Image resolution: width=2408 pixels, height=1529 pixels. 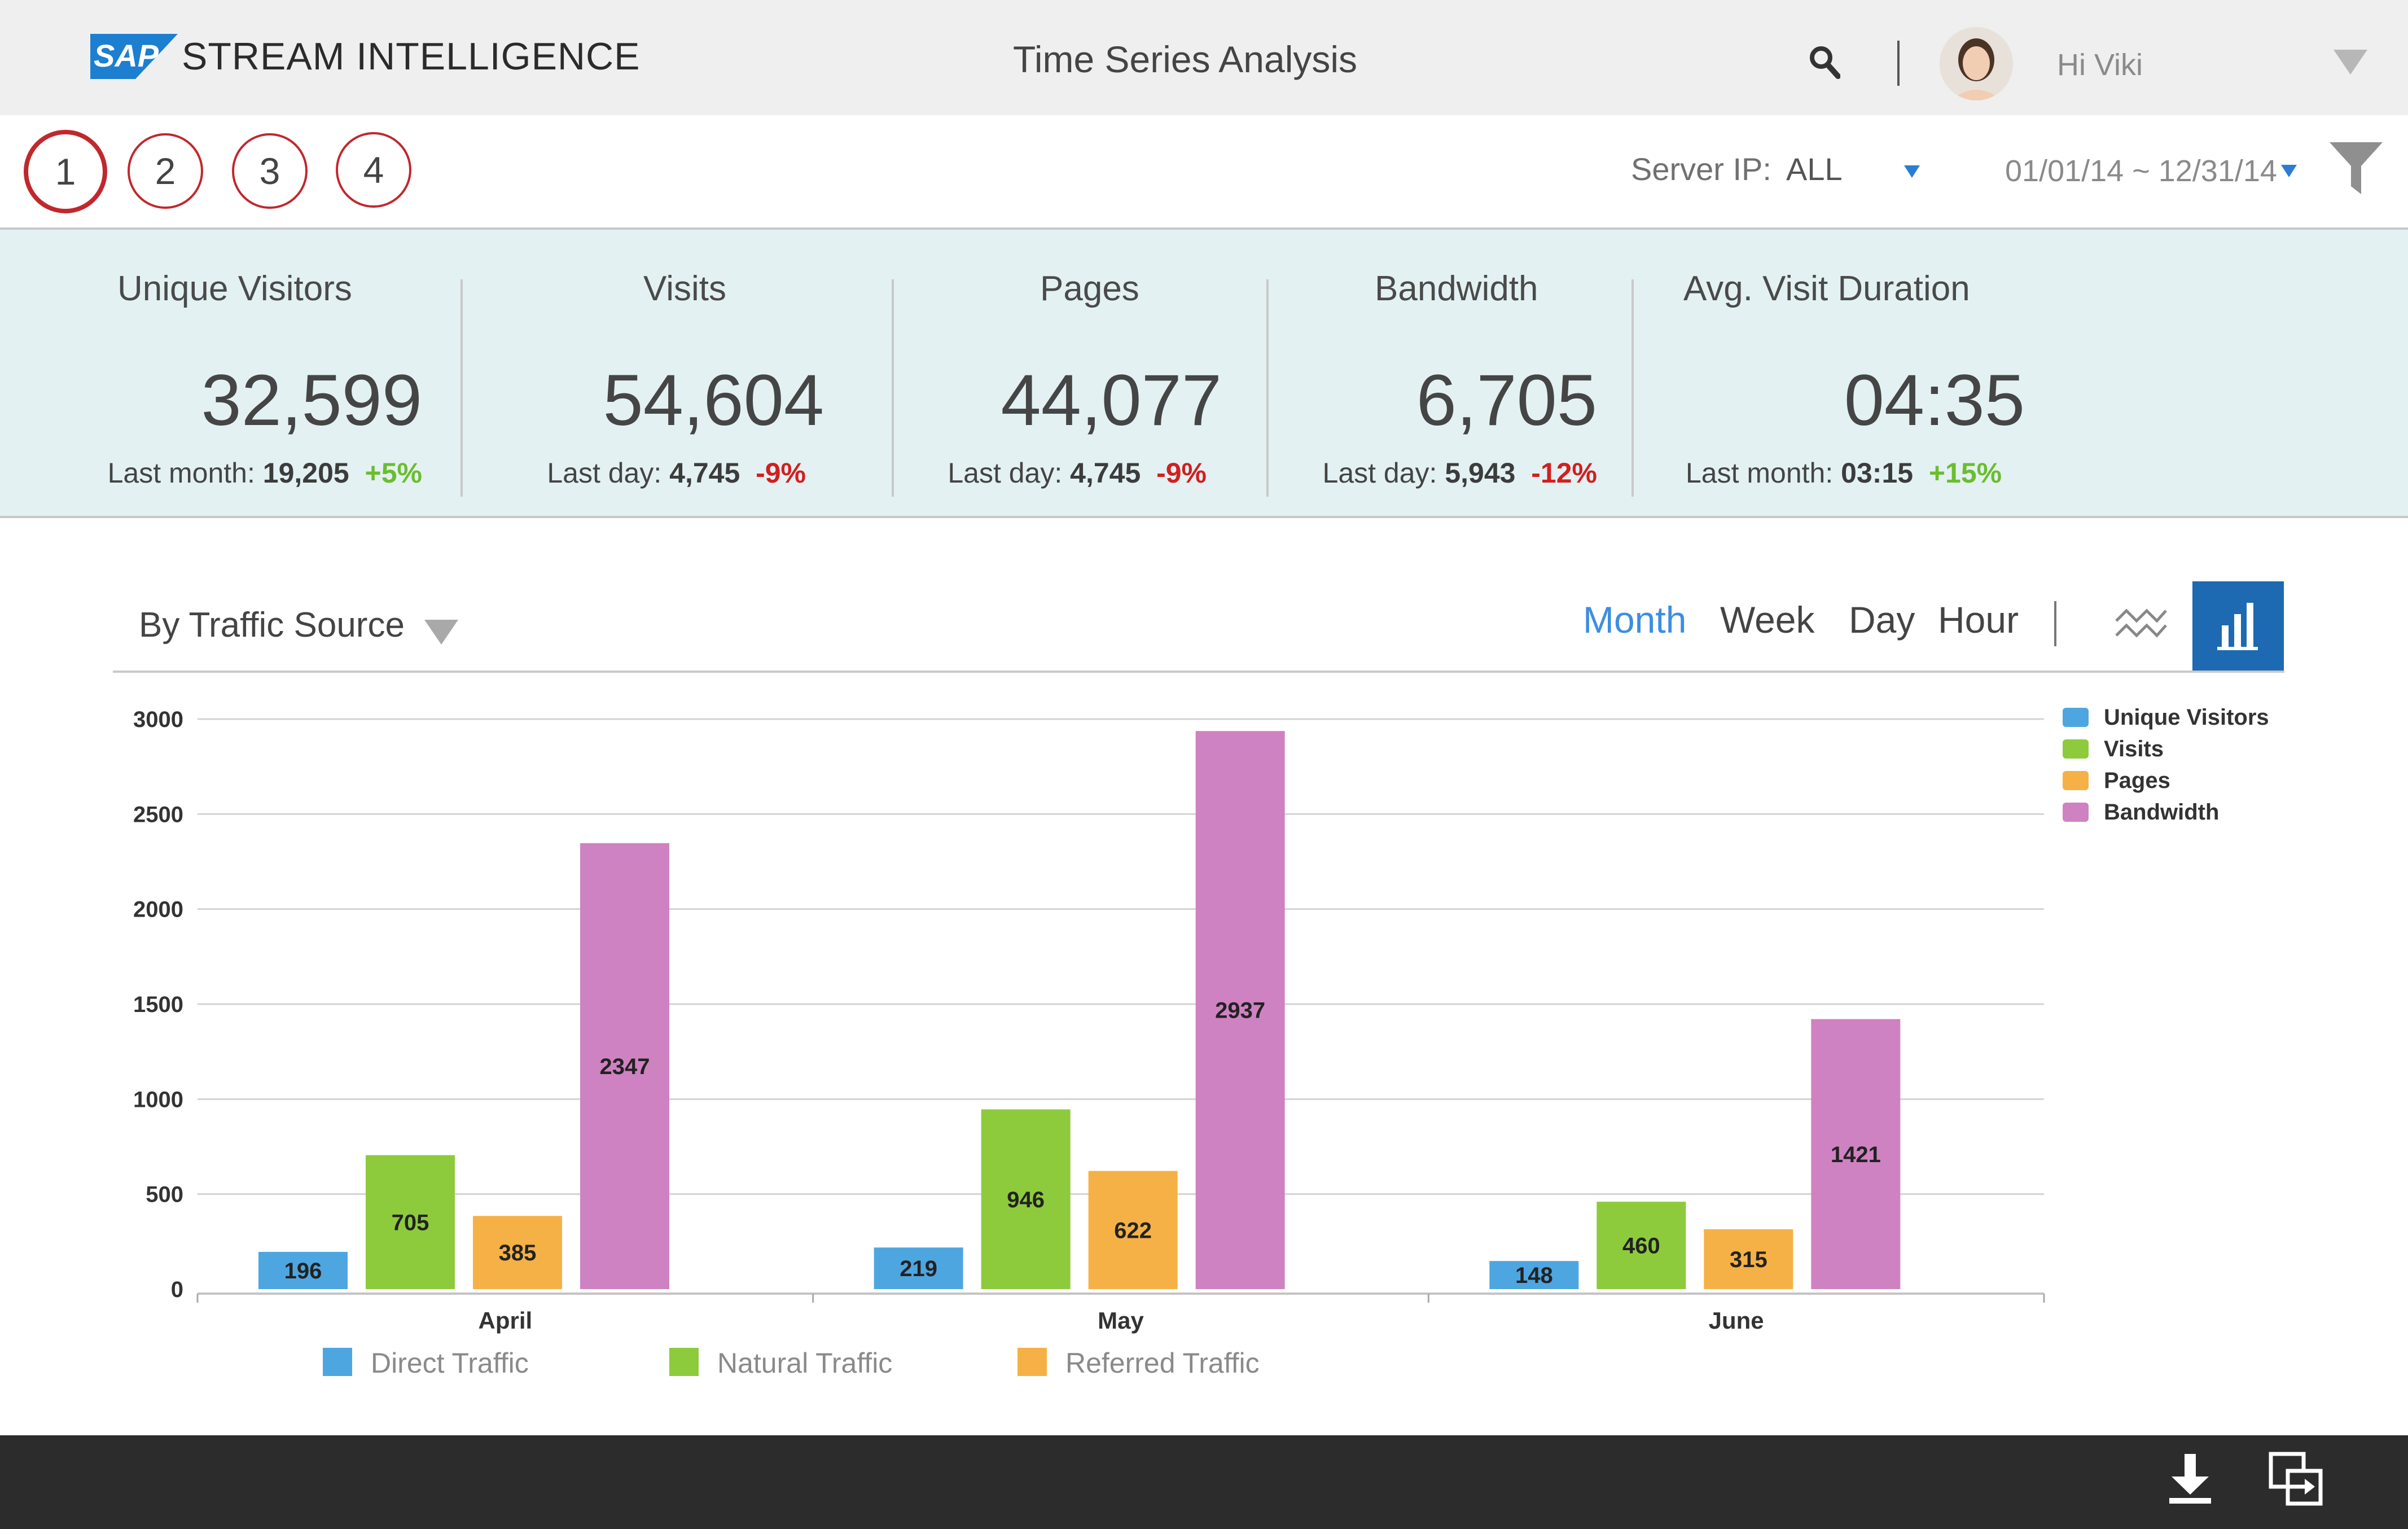 What do you see at coordinates (450, 1363) in the screenshot?
I see `traffic-legend-label: Direct Traffic` at bounding box center [450, 1363].